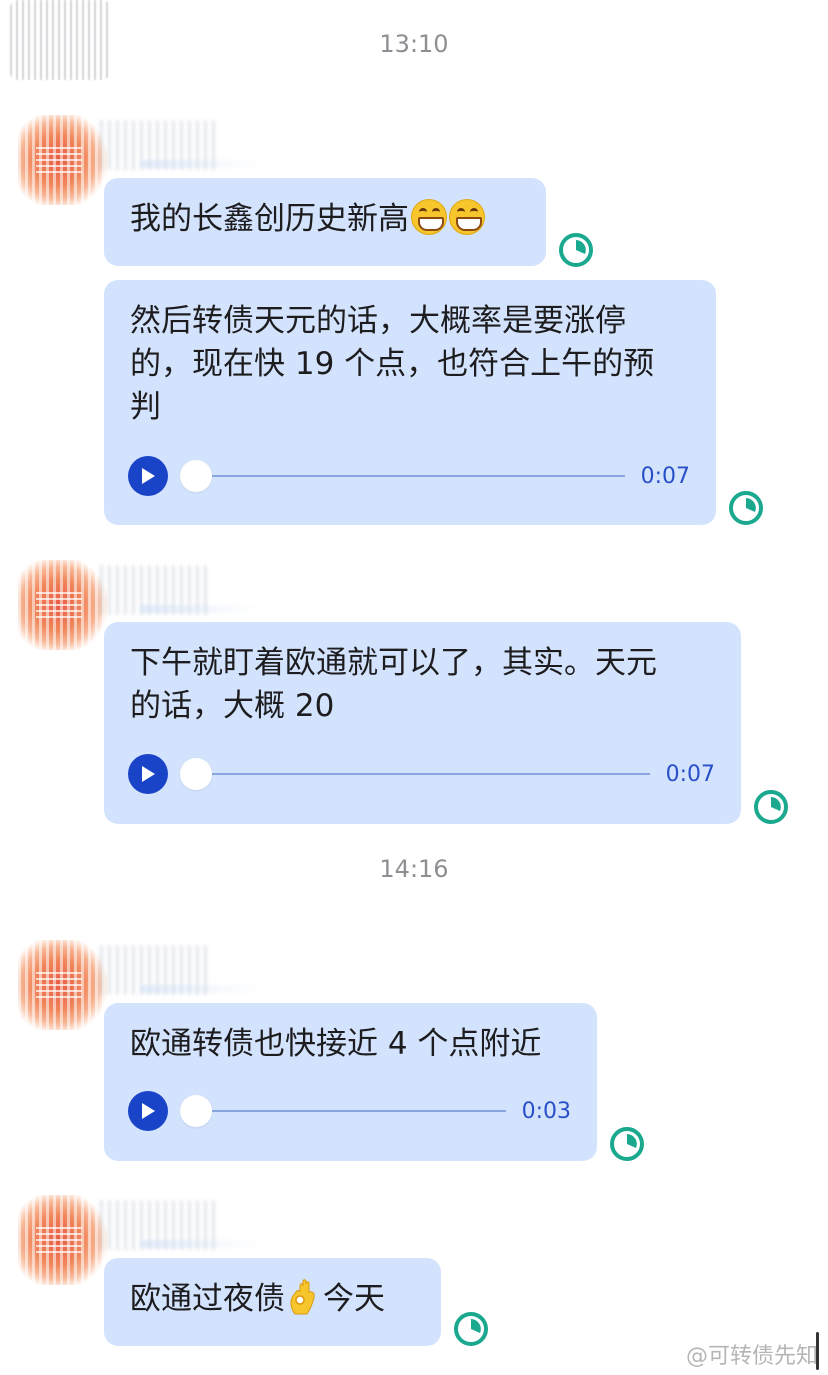 Image resolution: width=828 pixels, height=1375 pixels. What do you see at coordinates (414, 869) in the screenshot?
I see `timestamp: 14:16` at bounding box center [414, 869].